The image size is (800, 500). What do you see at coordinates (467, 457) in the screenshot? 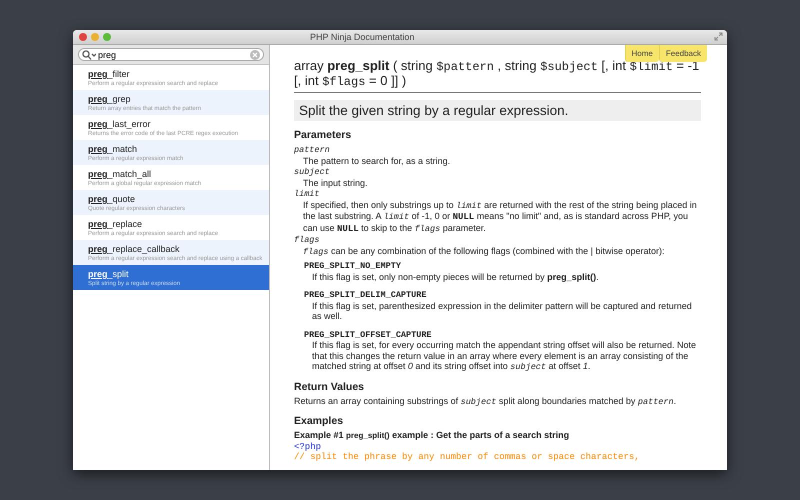
I see `code-comment: // split the phrase by any number of commas or space characters,` at bounding box center [467, 457].